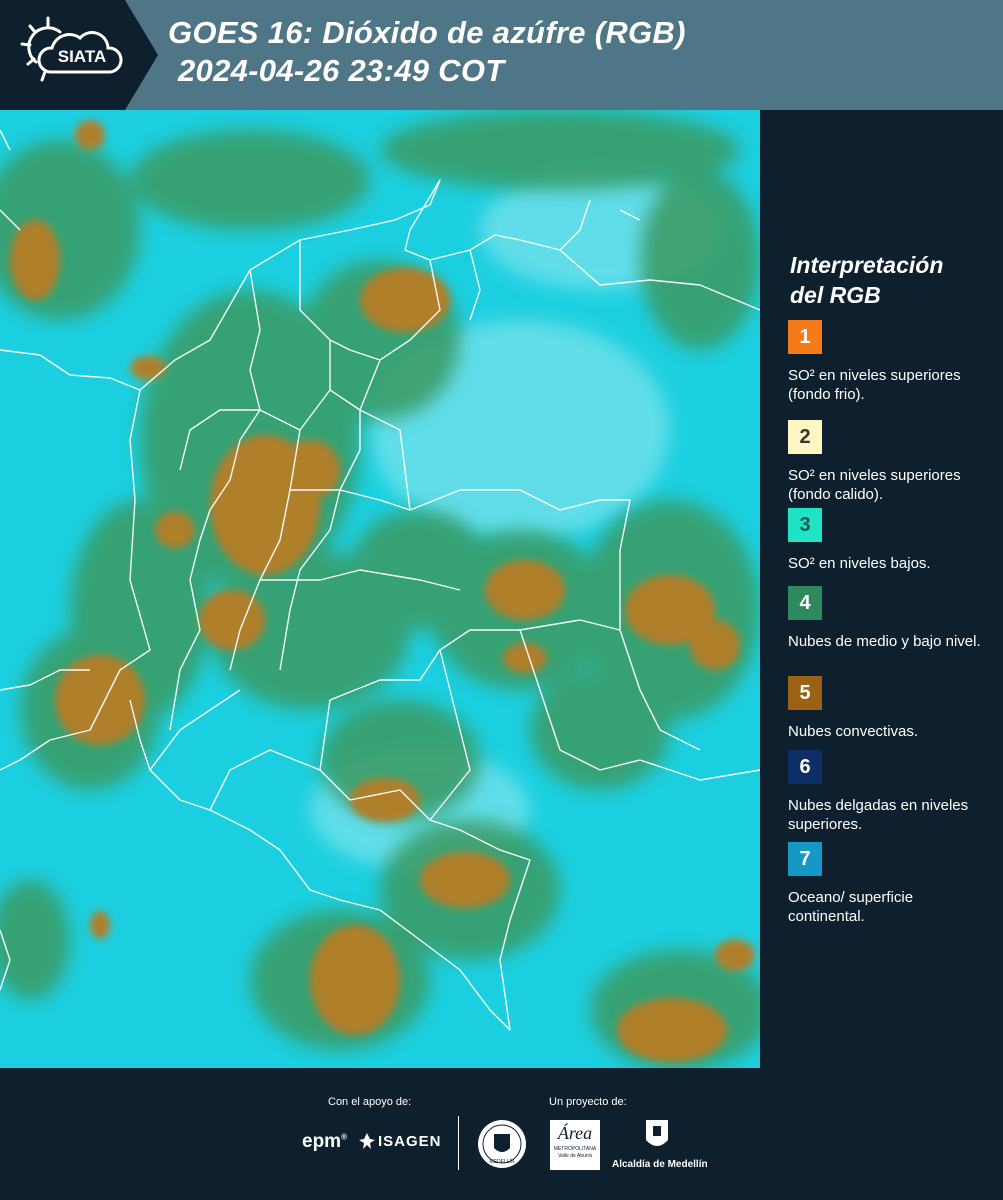 The image size is (1003, 1200). What do you see at coordinates (805, 693) in the screenshot?
I see `legend-swatch: 5` at bounding box center [805, 693].